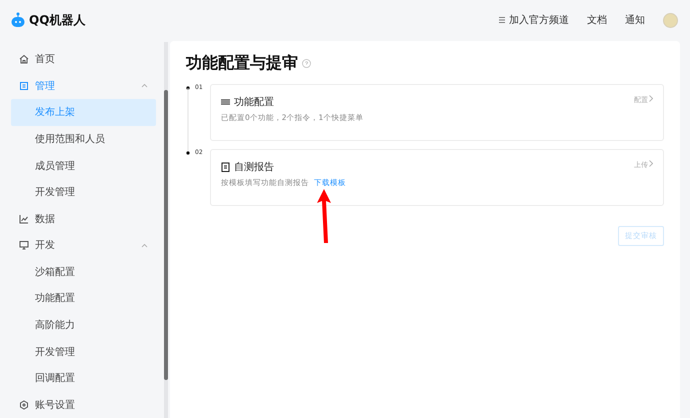 The height and width of the screenshot is (418, 690). What do you see at coordinates (225, 102) in the screenshot?
I see `sliders-icon` at bounding box center [225, 102].